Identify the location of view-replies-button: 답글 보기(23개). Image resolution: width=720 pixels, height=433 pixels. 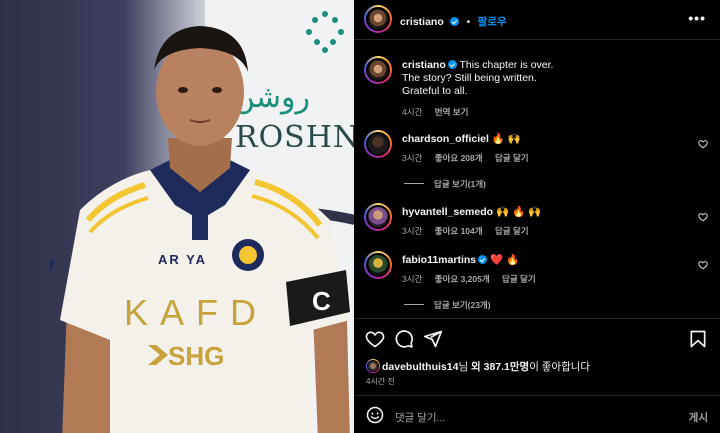
(447, 305).